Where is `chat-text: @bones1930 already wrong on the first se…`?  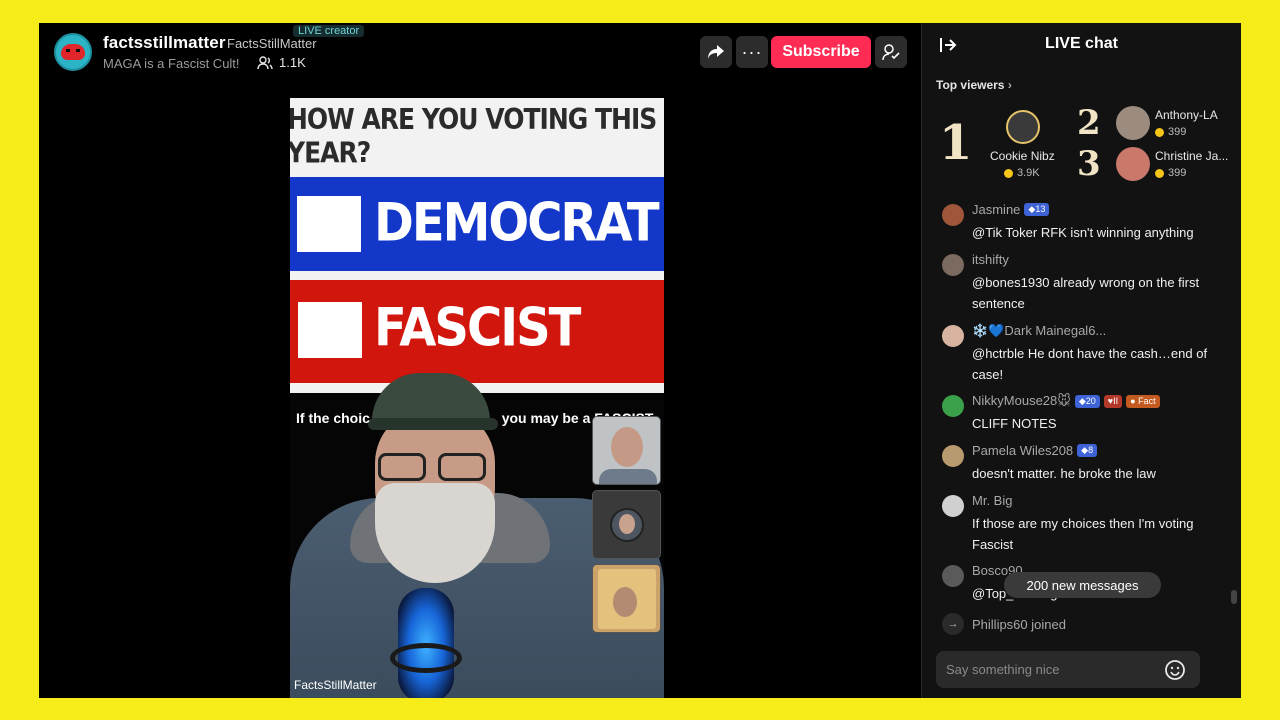
chat-text: @bones1930 already wrong on the first se… is located at coordinates (1086, 293).